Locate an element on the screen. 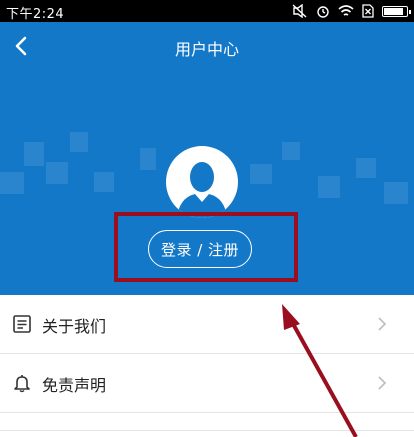 This screenshot has height=437, width=414. battery-fill is located at coordinates (393, 11).